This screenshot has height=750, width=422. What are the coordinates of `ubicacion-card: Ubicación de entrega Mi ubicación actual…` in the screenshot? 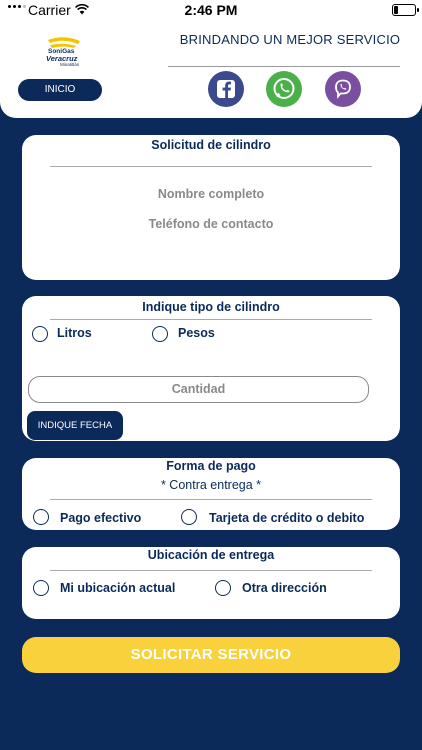 It's located at (211, 583).